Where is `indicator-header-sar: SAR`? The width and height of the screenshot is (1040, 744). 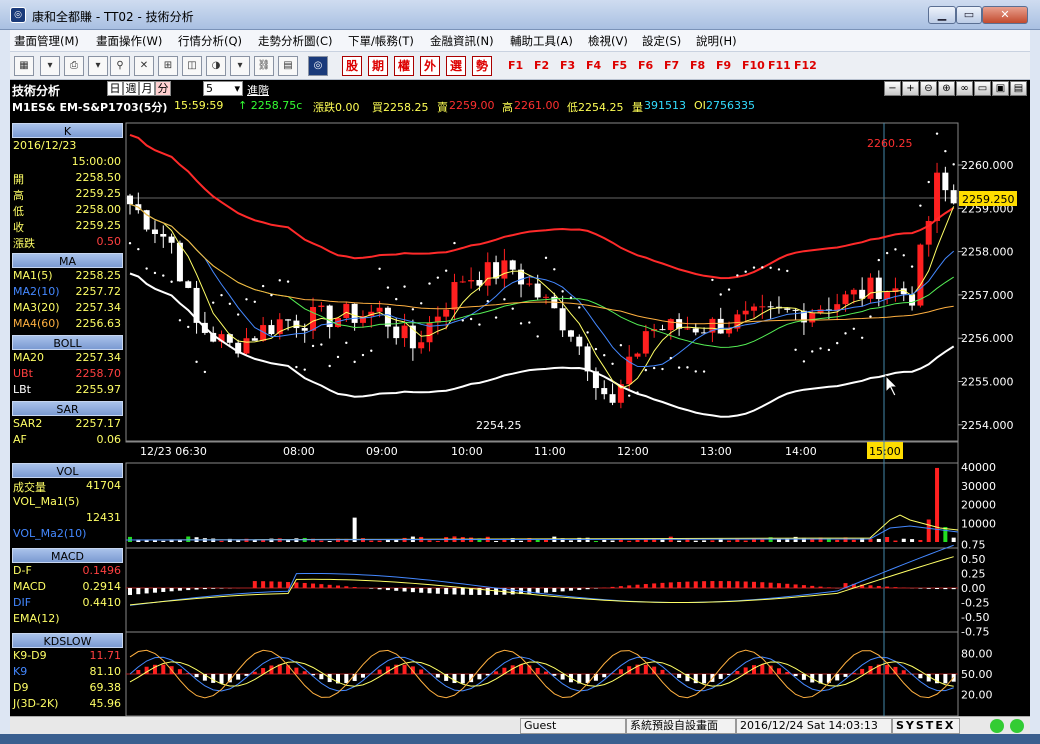
indicator-header-sar: SAR is located at coordinates (67, 408).